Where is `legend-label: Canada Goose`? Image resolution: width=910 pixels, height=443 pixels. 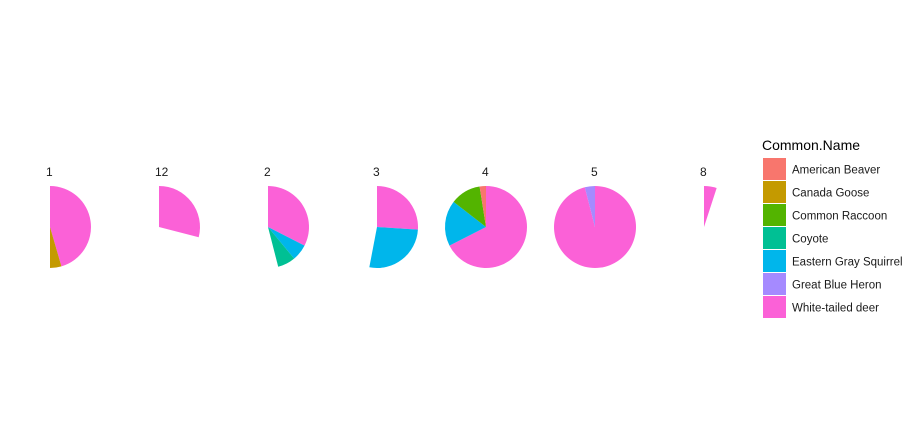 legend-label: Canada Goose is located at coordinates (830, 194).